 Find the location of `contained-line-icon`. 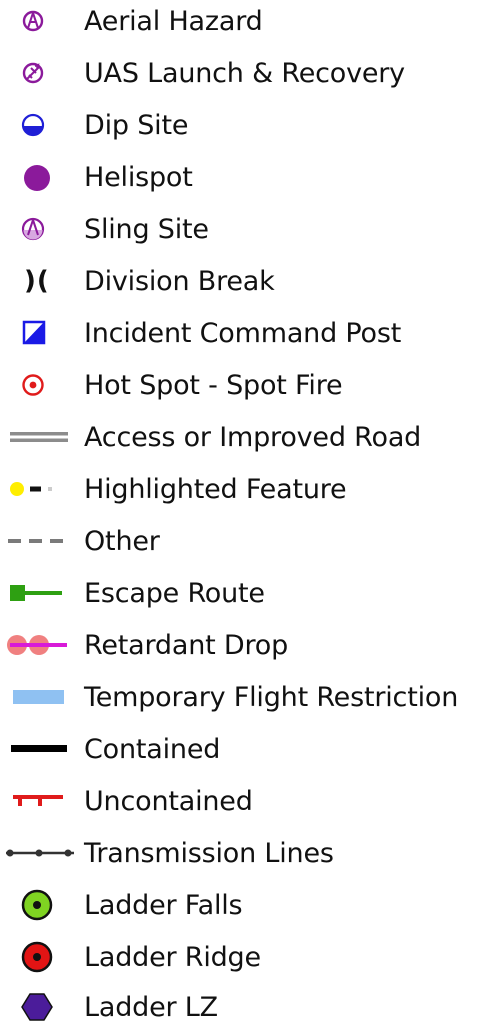

contained-line-icon is located at coordinates (40, 750).